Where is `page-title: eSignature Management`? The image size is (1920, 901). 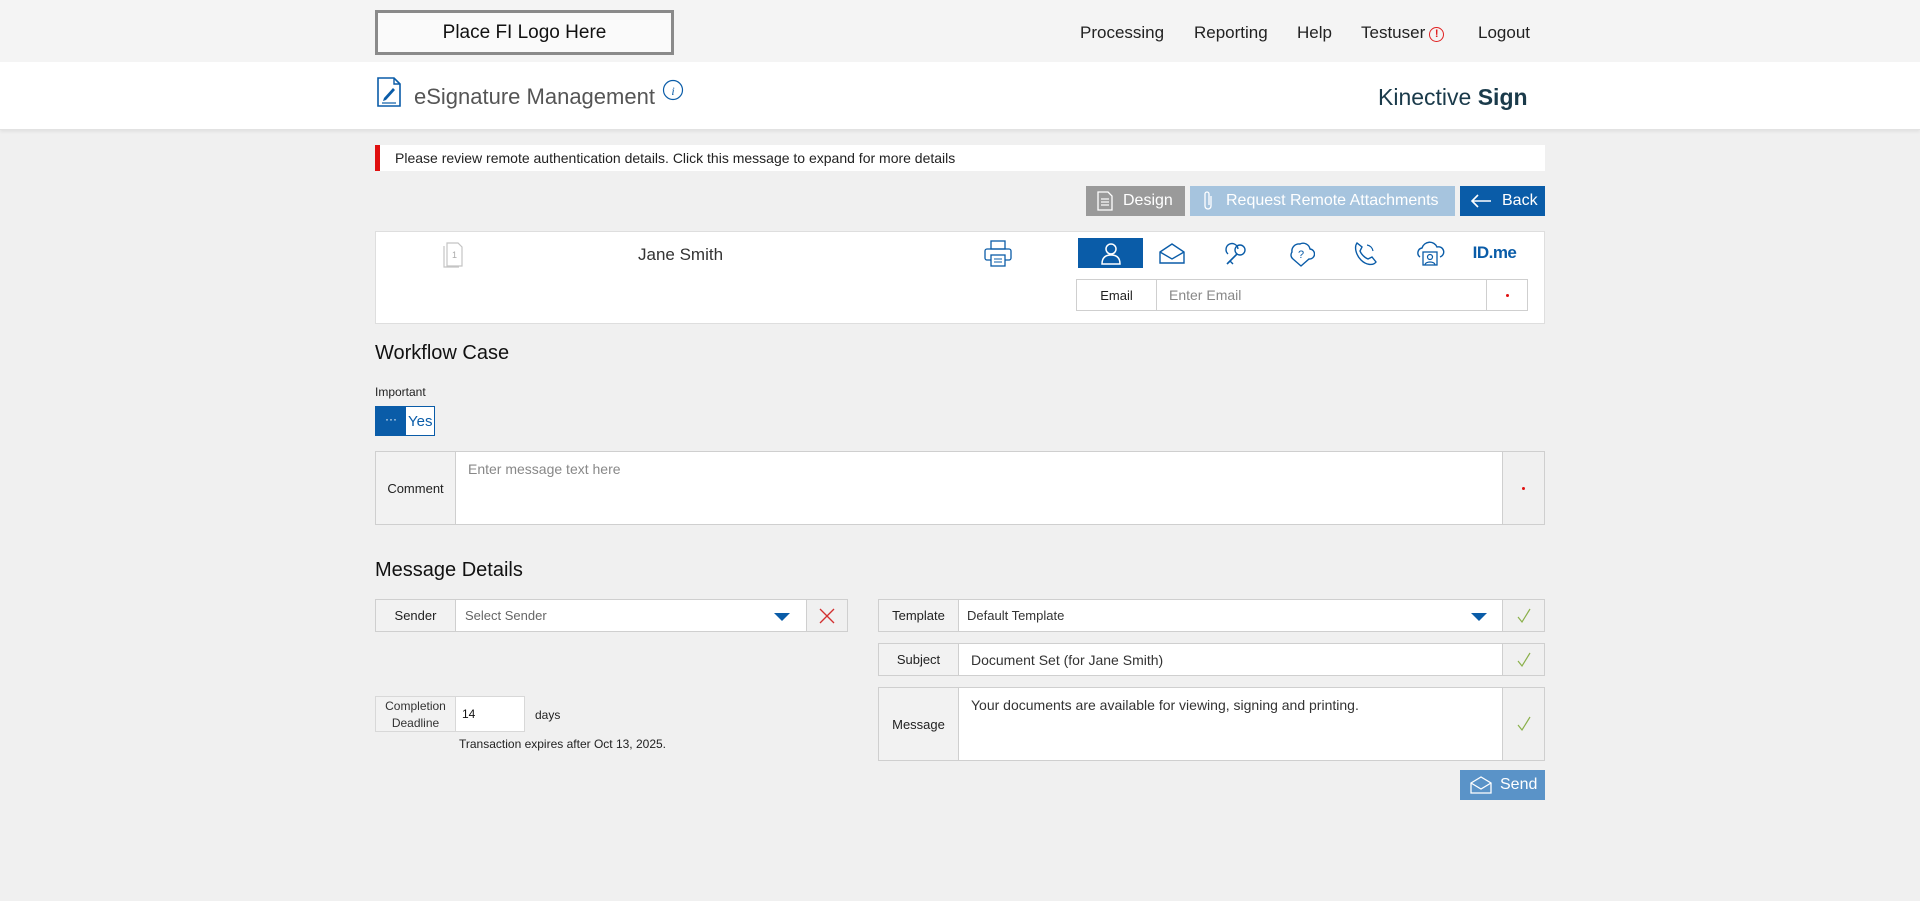
page-title: eSignature Management is located at coordinates (534, 96).